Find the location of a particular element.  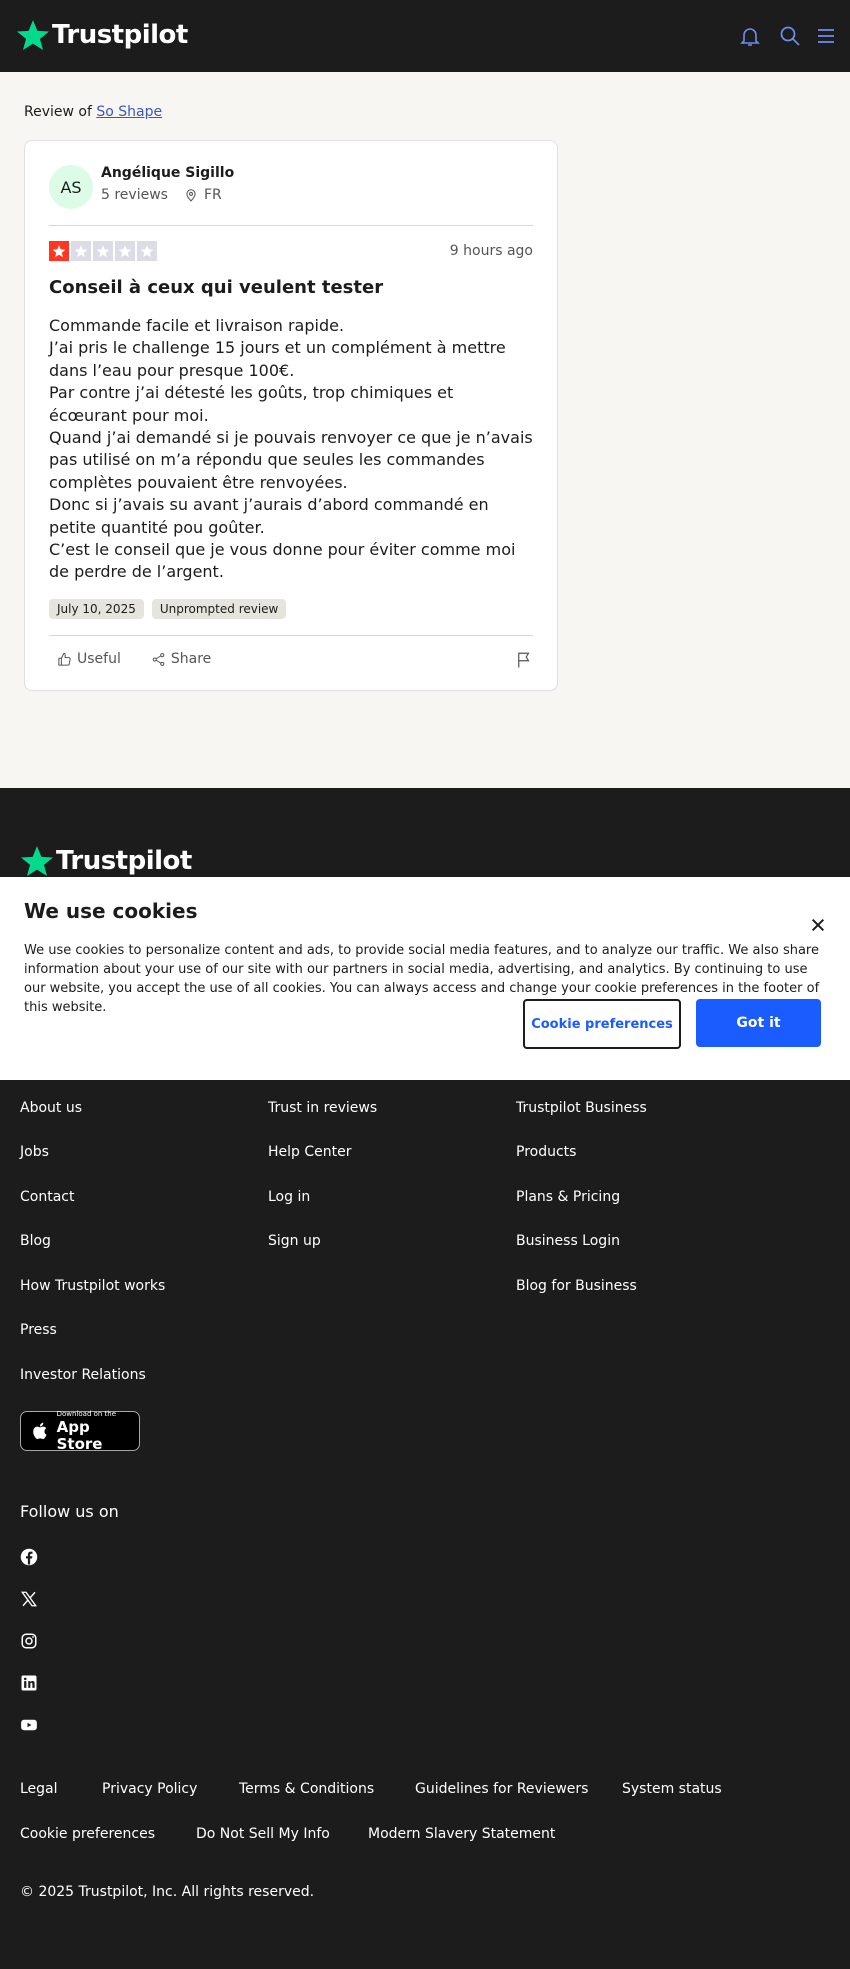

footer-link-plans-pricing: Plans & Pricing is located at coordinates (568, 1197).